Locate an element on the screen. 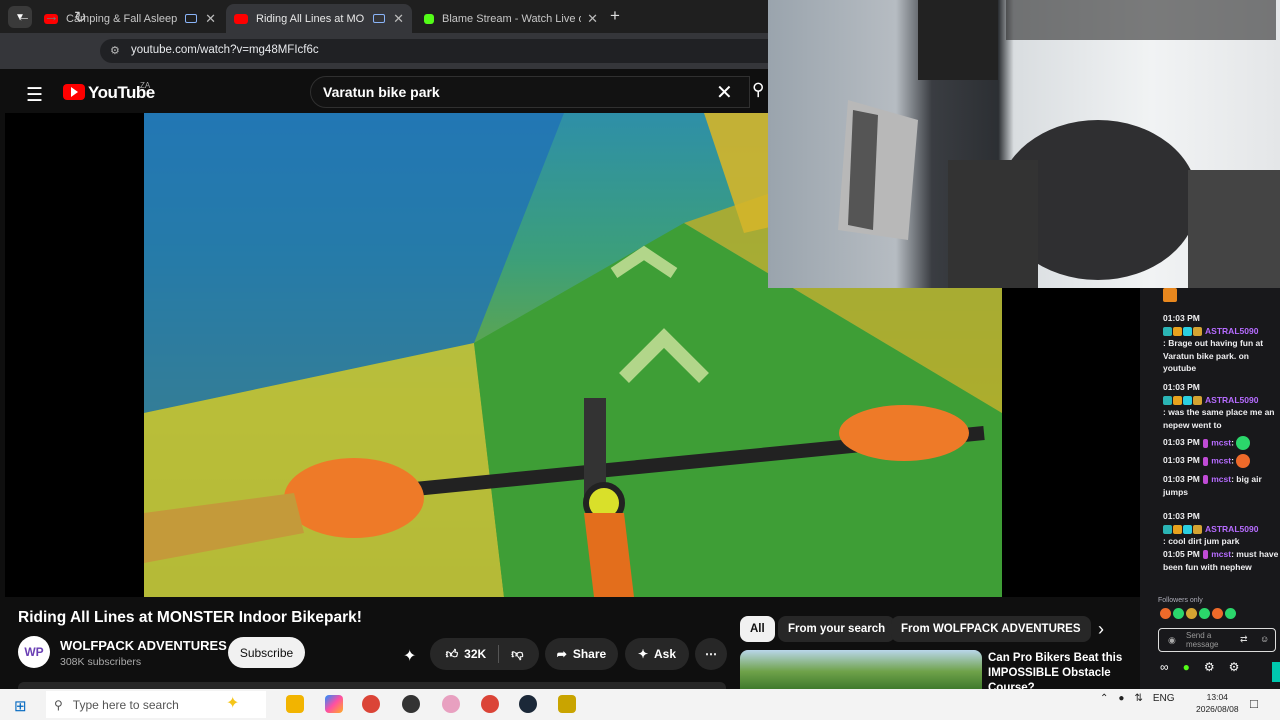  chat-message: 01:03 PM mcst: big air jumps is located at coordinates (1212, 485).